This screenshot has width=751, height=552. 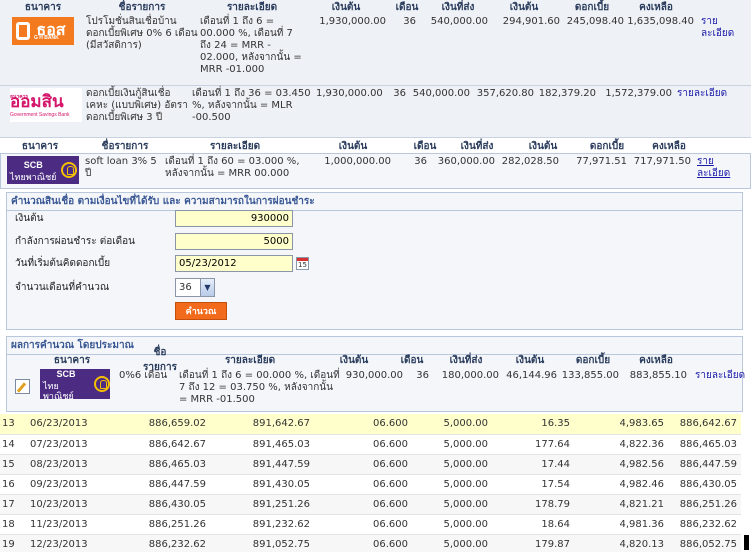 What do you see at coordinates (531, 21) in the screenshot?
I see `paid-principal: 294,901.60` at bounding box center [531, 21].